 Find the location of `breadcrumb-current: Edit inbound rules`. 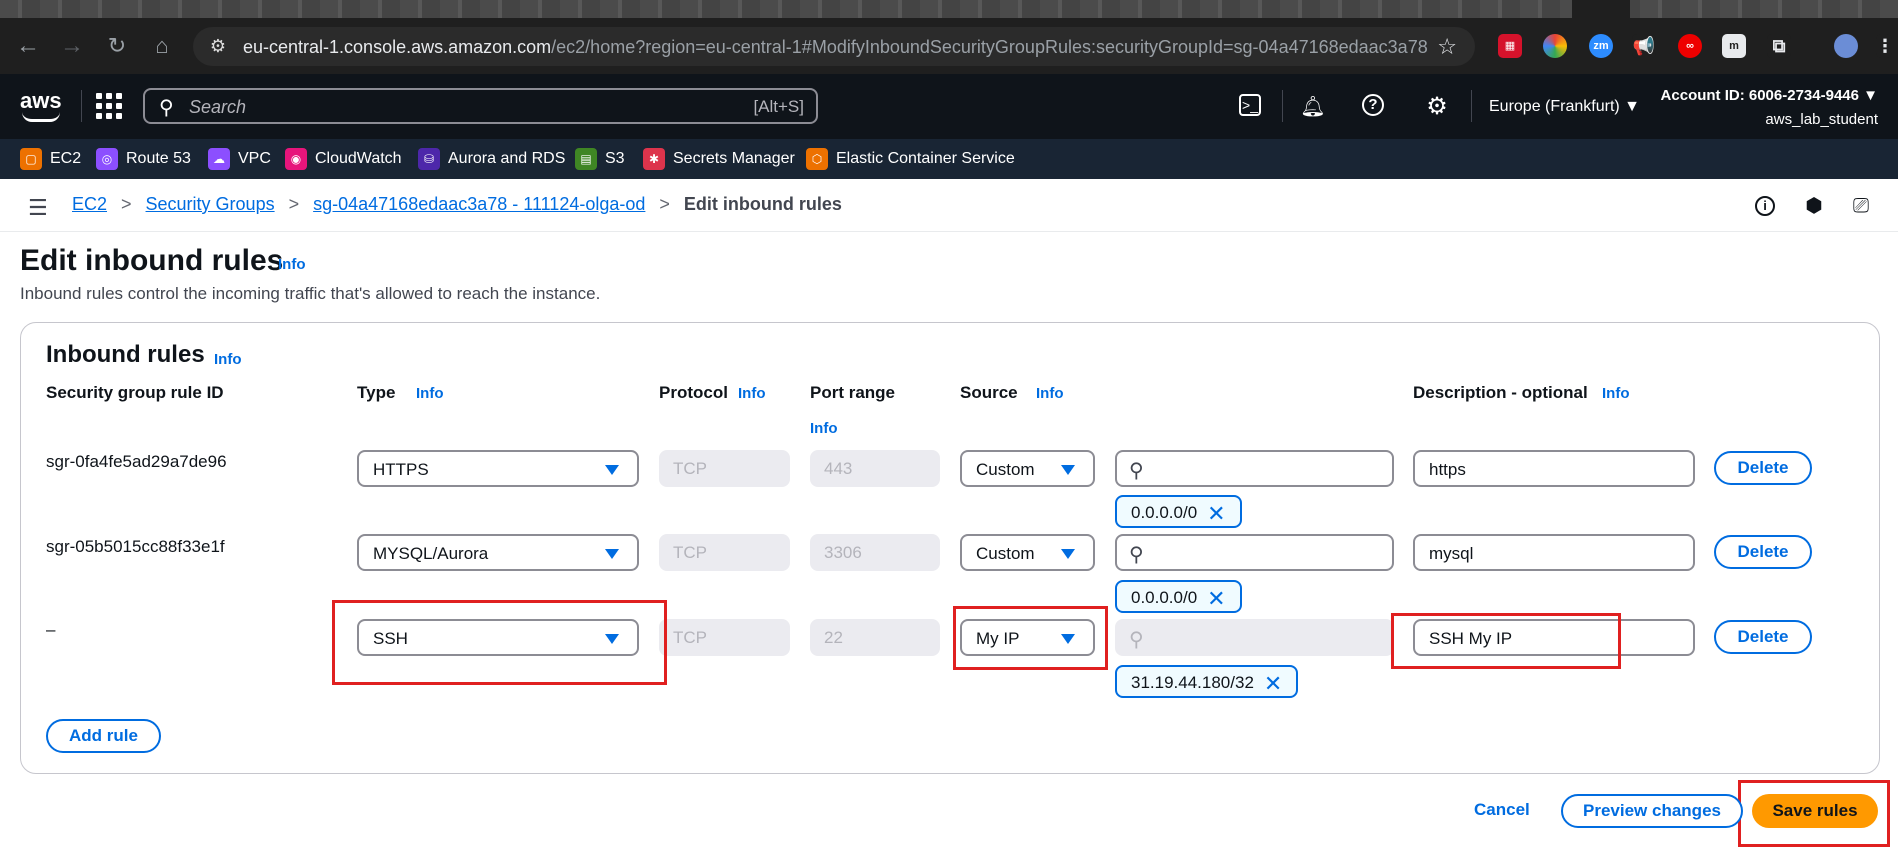

breadcrumb-current: Edit inbound rules is located at coordinates (762, 204).